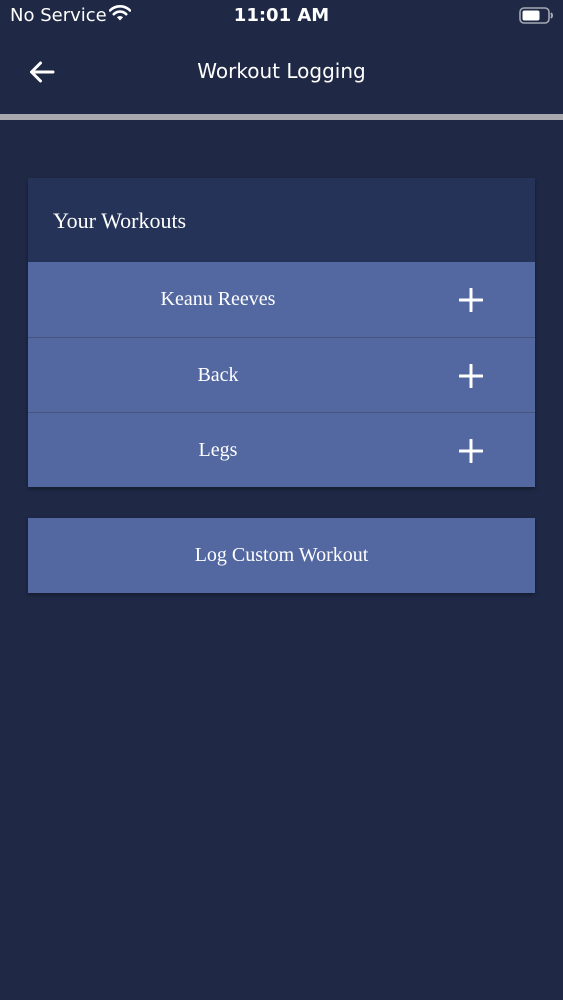  What do you see at coordinates (281, 71) in the screenshot?
I see `page-title: Workout Logging` at bounding box center [281, 71].